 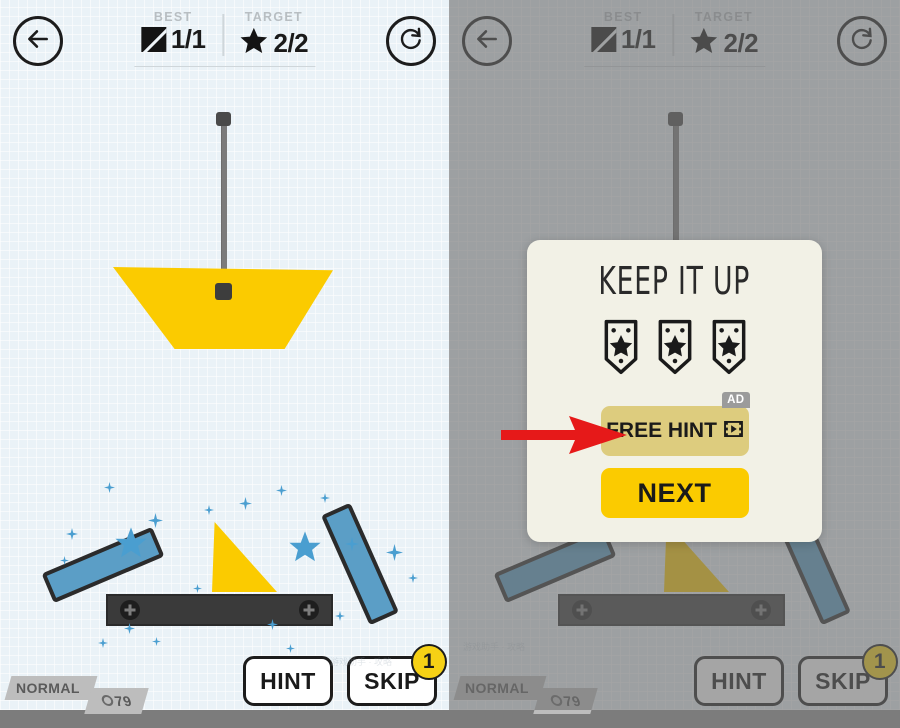 What do you see at coordinates (733, 431) in the screenshot?
I see `video-play-icon` at bounding box center [733, 431].